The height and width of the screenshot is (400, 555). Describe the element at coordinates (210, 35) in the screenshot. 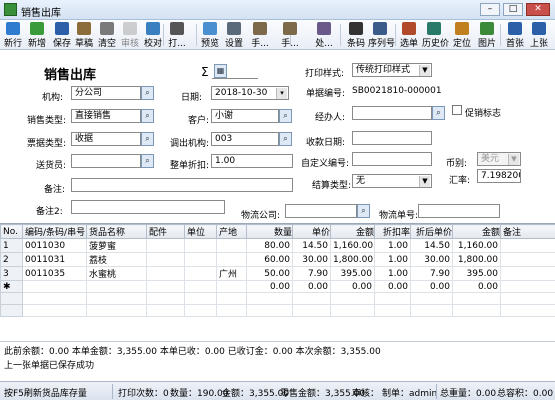

I see `preview-button: 预览` at that location.